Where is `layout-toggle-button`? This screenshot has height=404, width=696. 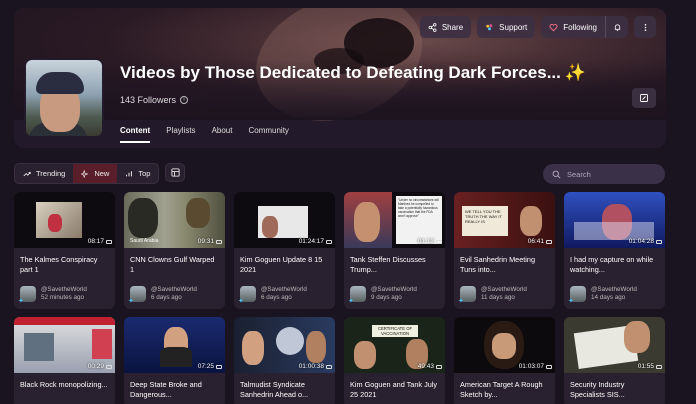
layout-toggle-button is located at coordinates (175, 172).